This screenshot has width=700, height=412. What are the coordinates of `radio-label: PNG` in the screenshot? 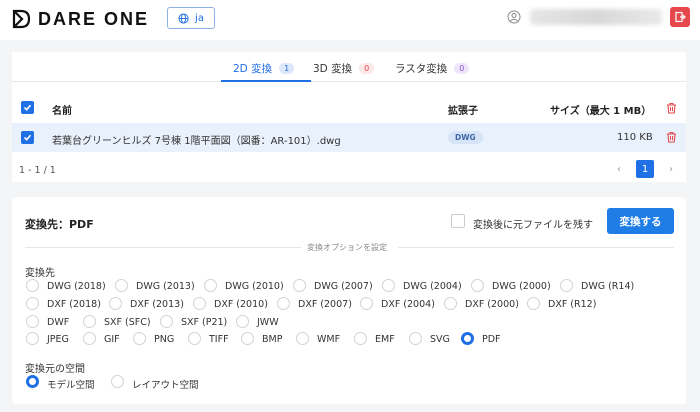 It's located at (164, 339).